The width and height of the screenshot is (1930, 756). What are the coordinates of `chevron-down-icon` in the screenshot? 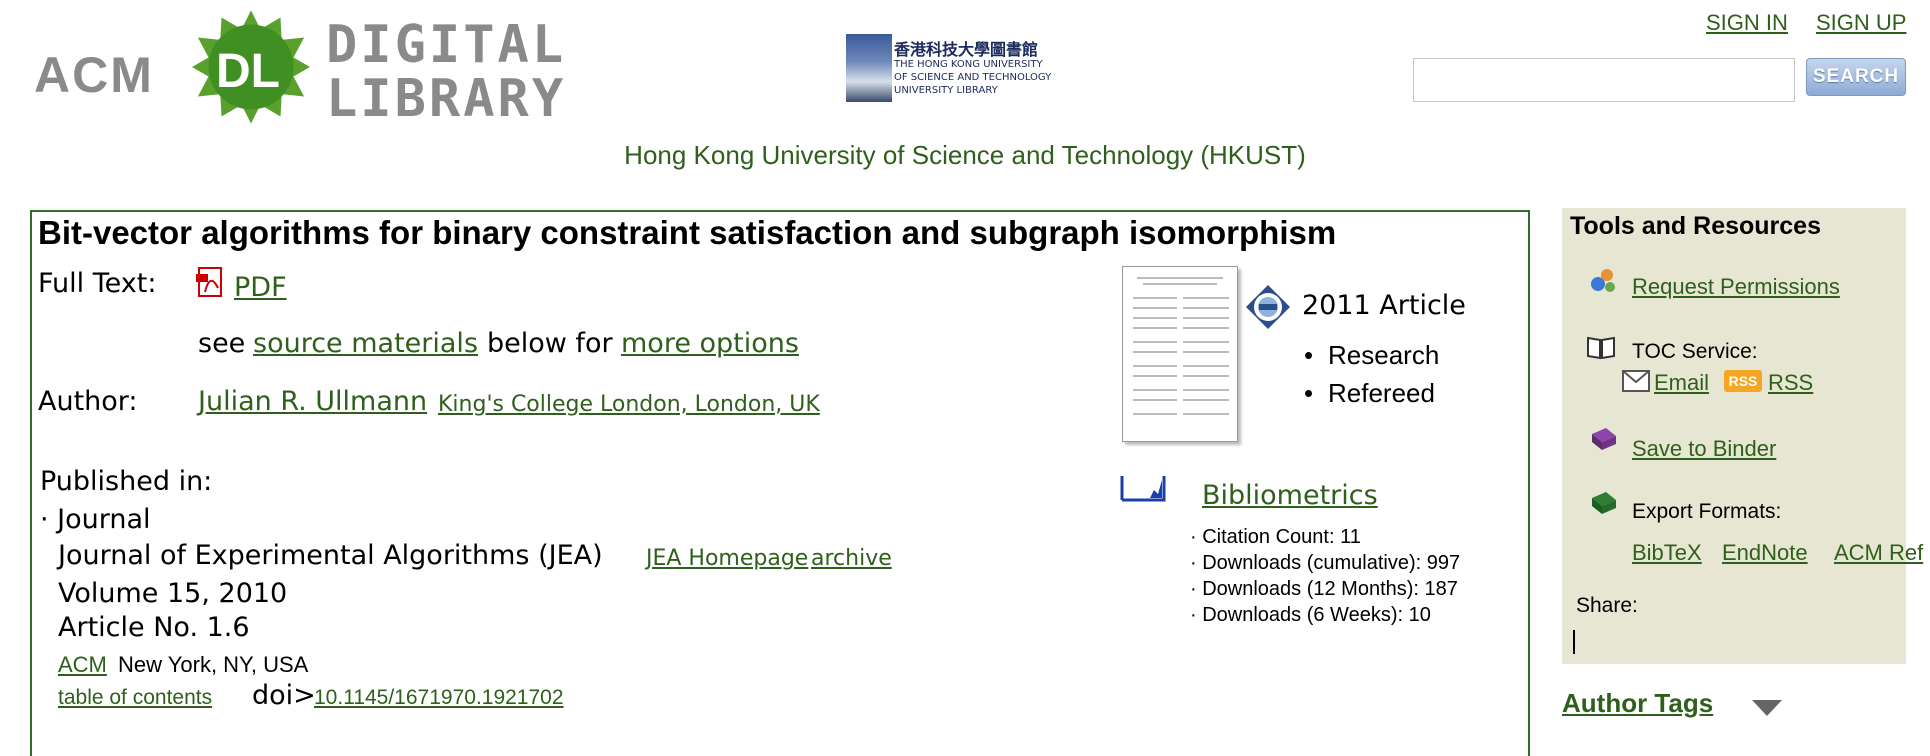 It's located at (1767, 708).